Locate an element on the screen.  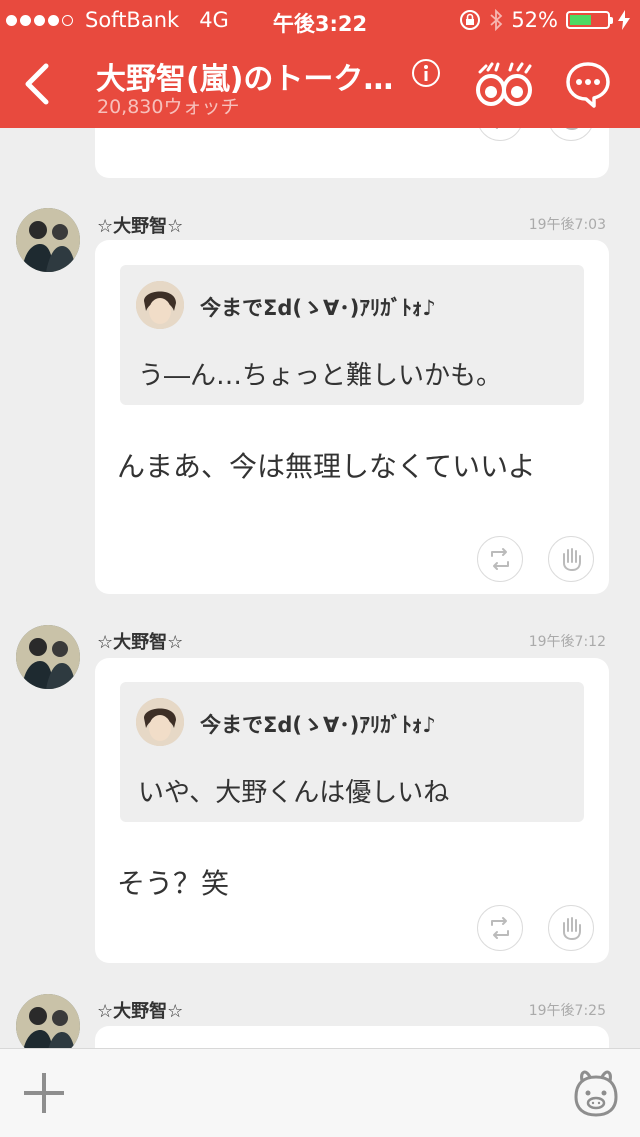
quote-text: う―ん…ちょっと難しいかも。 is located at coordinates (320, 376).